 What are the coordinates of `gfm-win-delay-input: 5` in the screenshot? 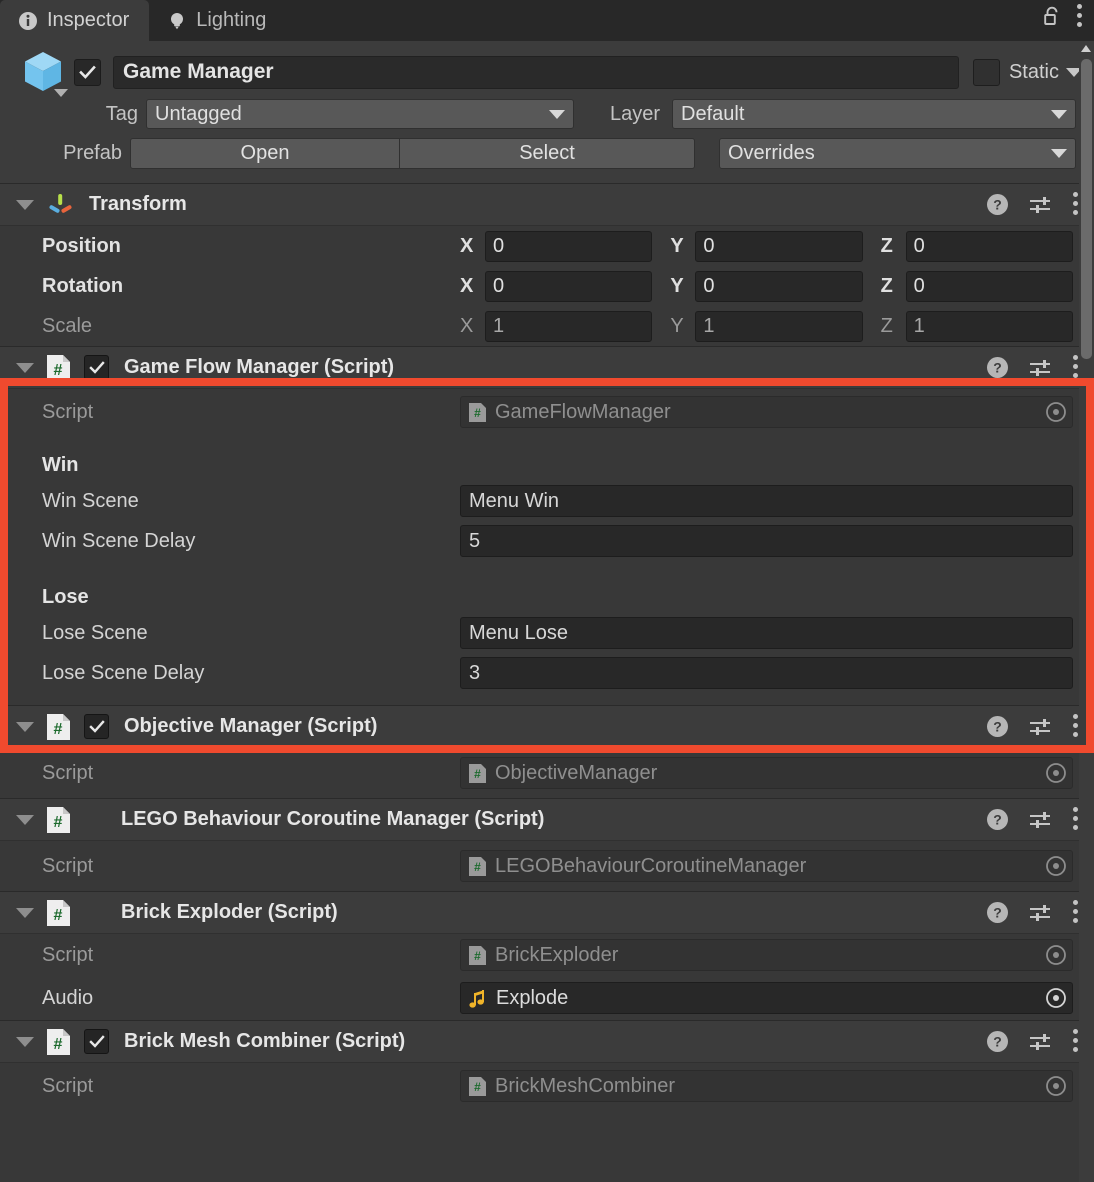 It's located at (766, 541).